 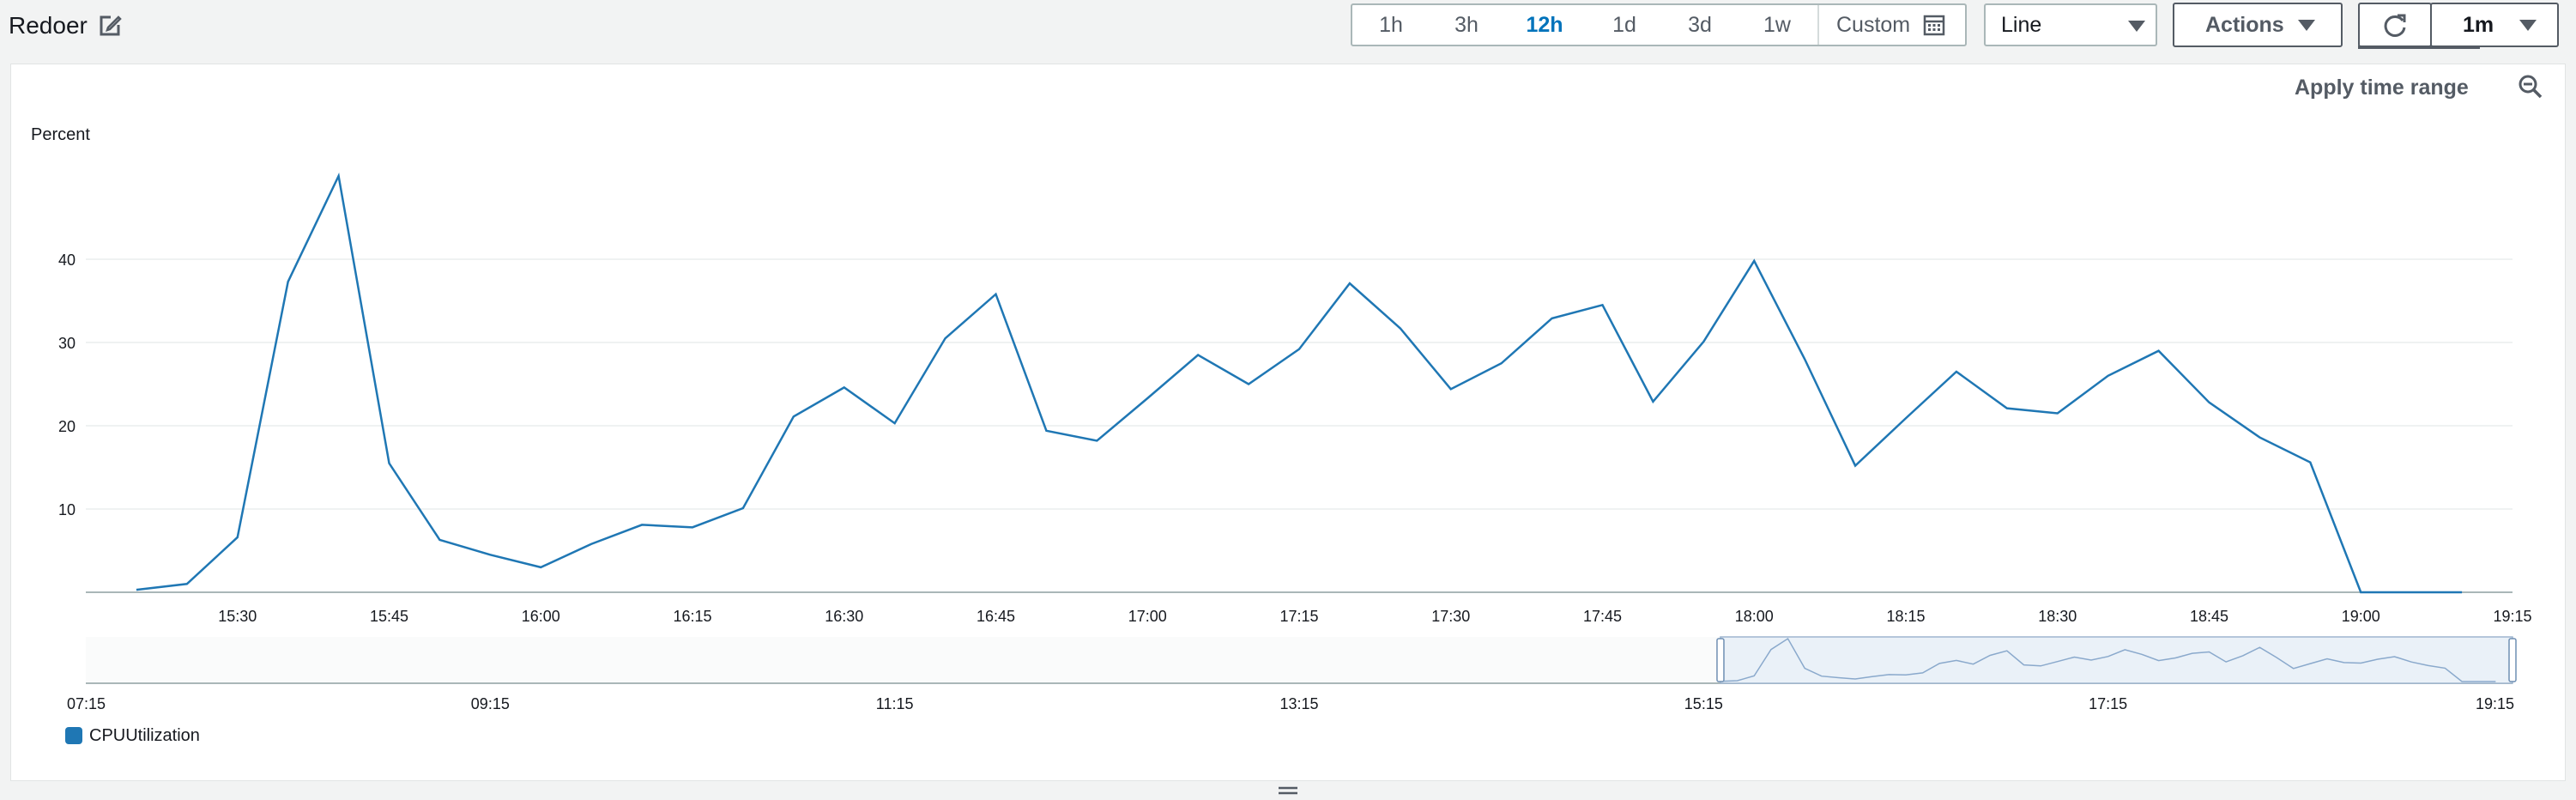 What do you see at coordinates (1147, 616) in the screenshot?
I see `x-tick-label: 17:00` at bounding box center [1147, 616].